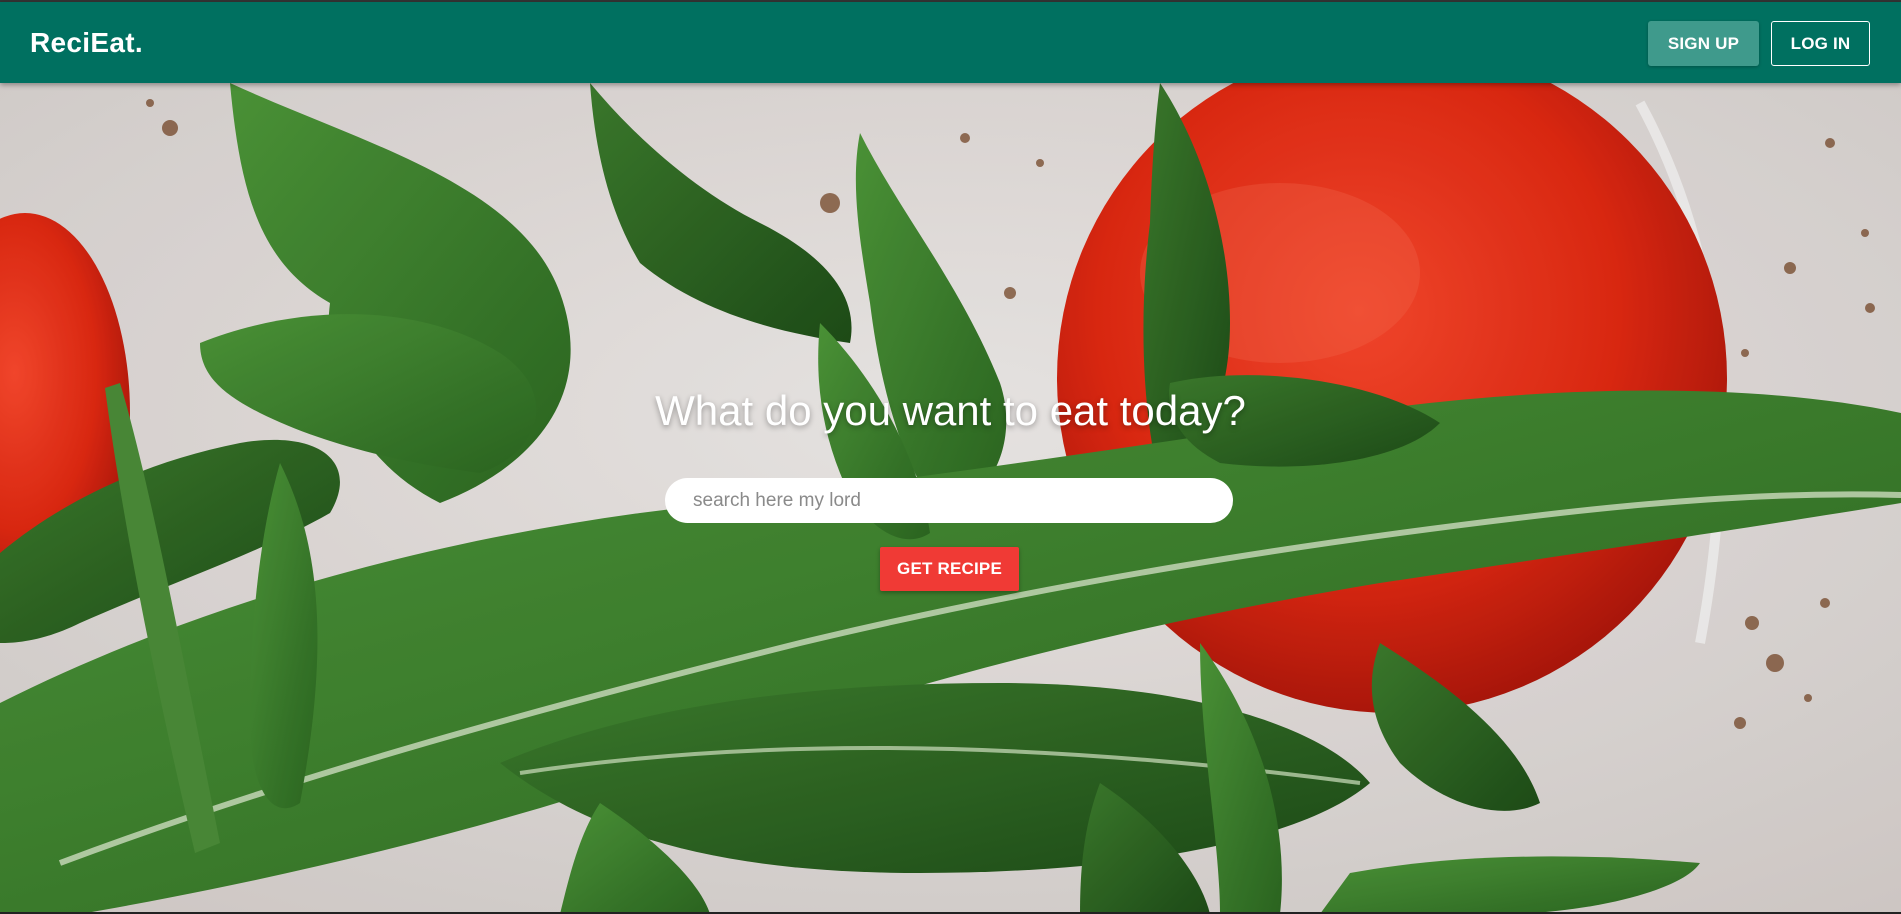  I want to click on navbar: ReciEat. SIGN UP LOG IN, so click(950, 42).